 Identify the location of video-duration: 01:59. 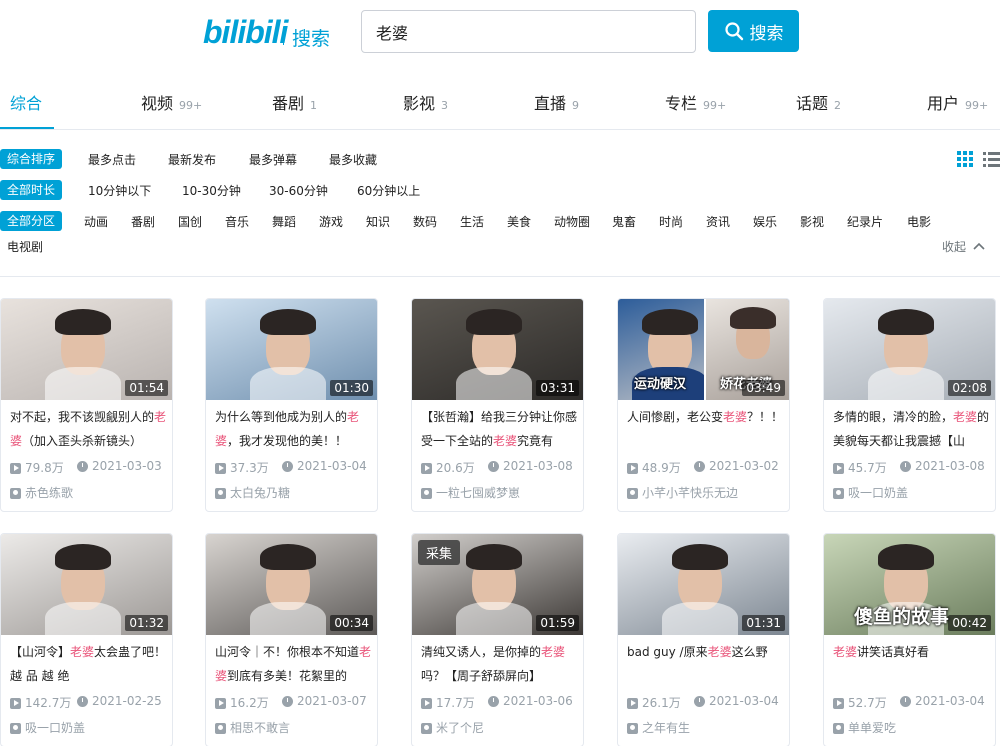
(557, 623).